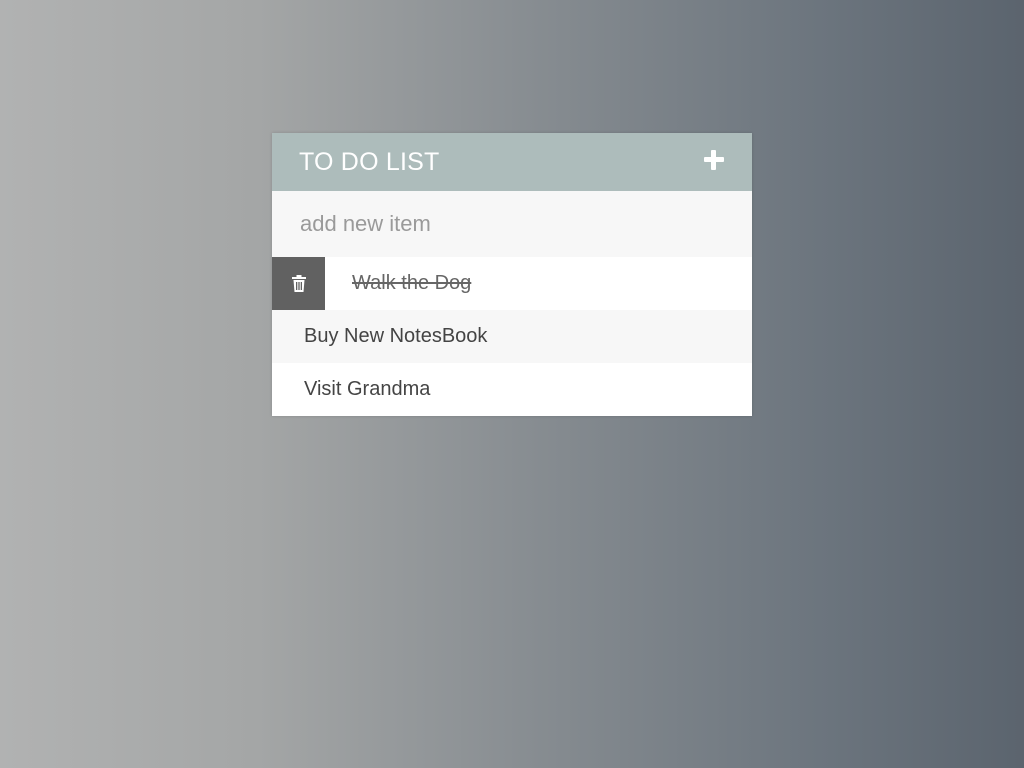 The height and width of the screenshot is (768, 1024). I want to click on todo-item-text: Visit Grandma, so click(367, 389).